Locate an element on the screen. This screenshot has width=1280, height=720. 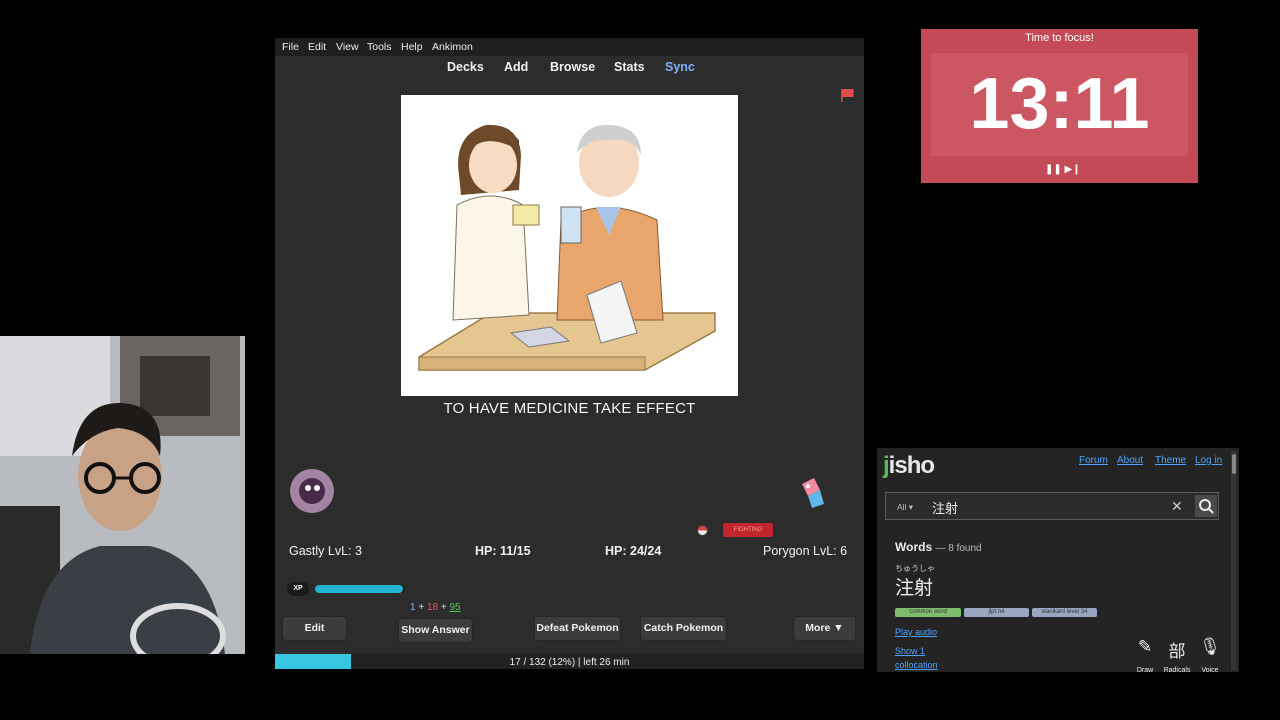
microphone-icon: 🎙 is located at coordinates (1210, 646).